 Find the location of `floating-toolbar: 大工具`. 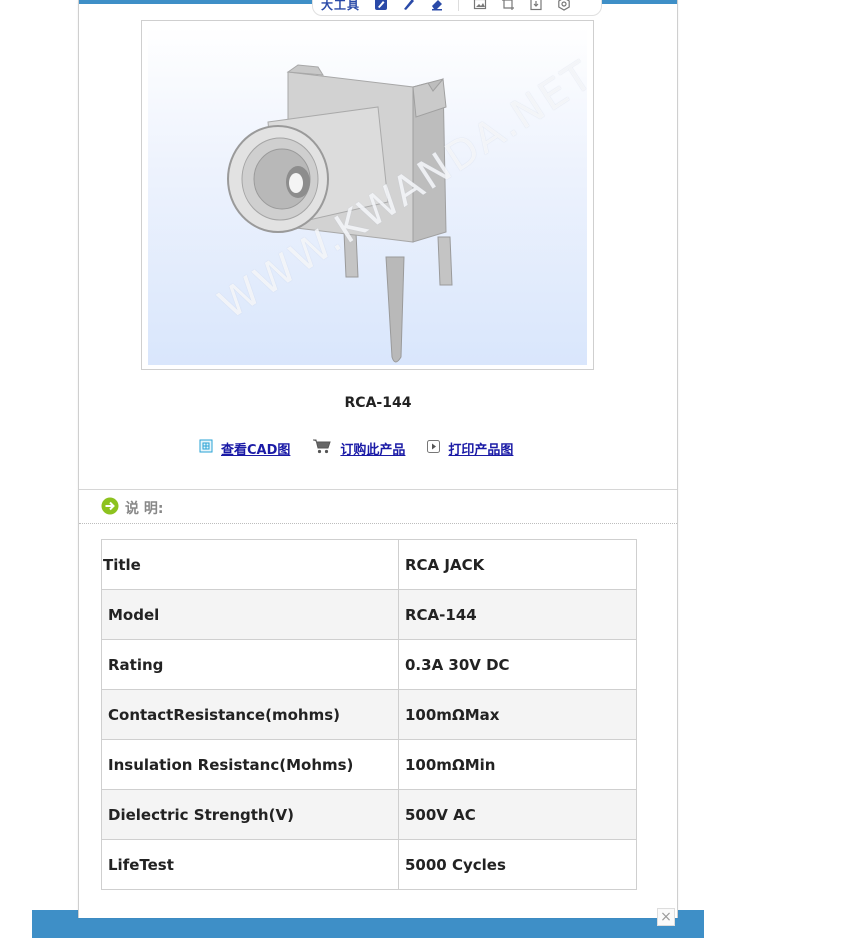

floating-toolbar: 大工具 is located at coordinates (457, 8).